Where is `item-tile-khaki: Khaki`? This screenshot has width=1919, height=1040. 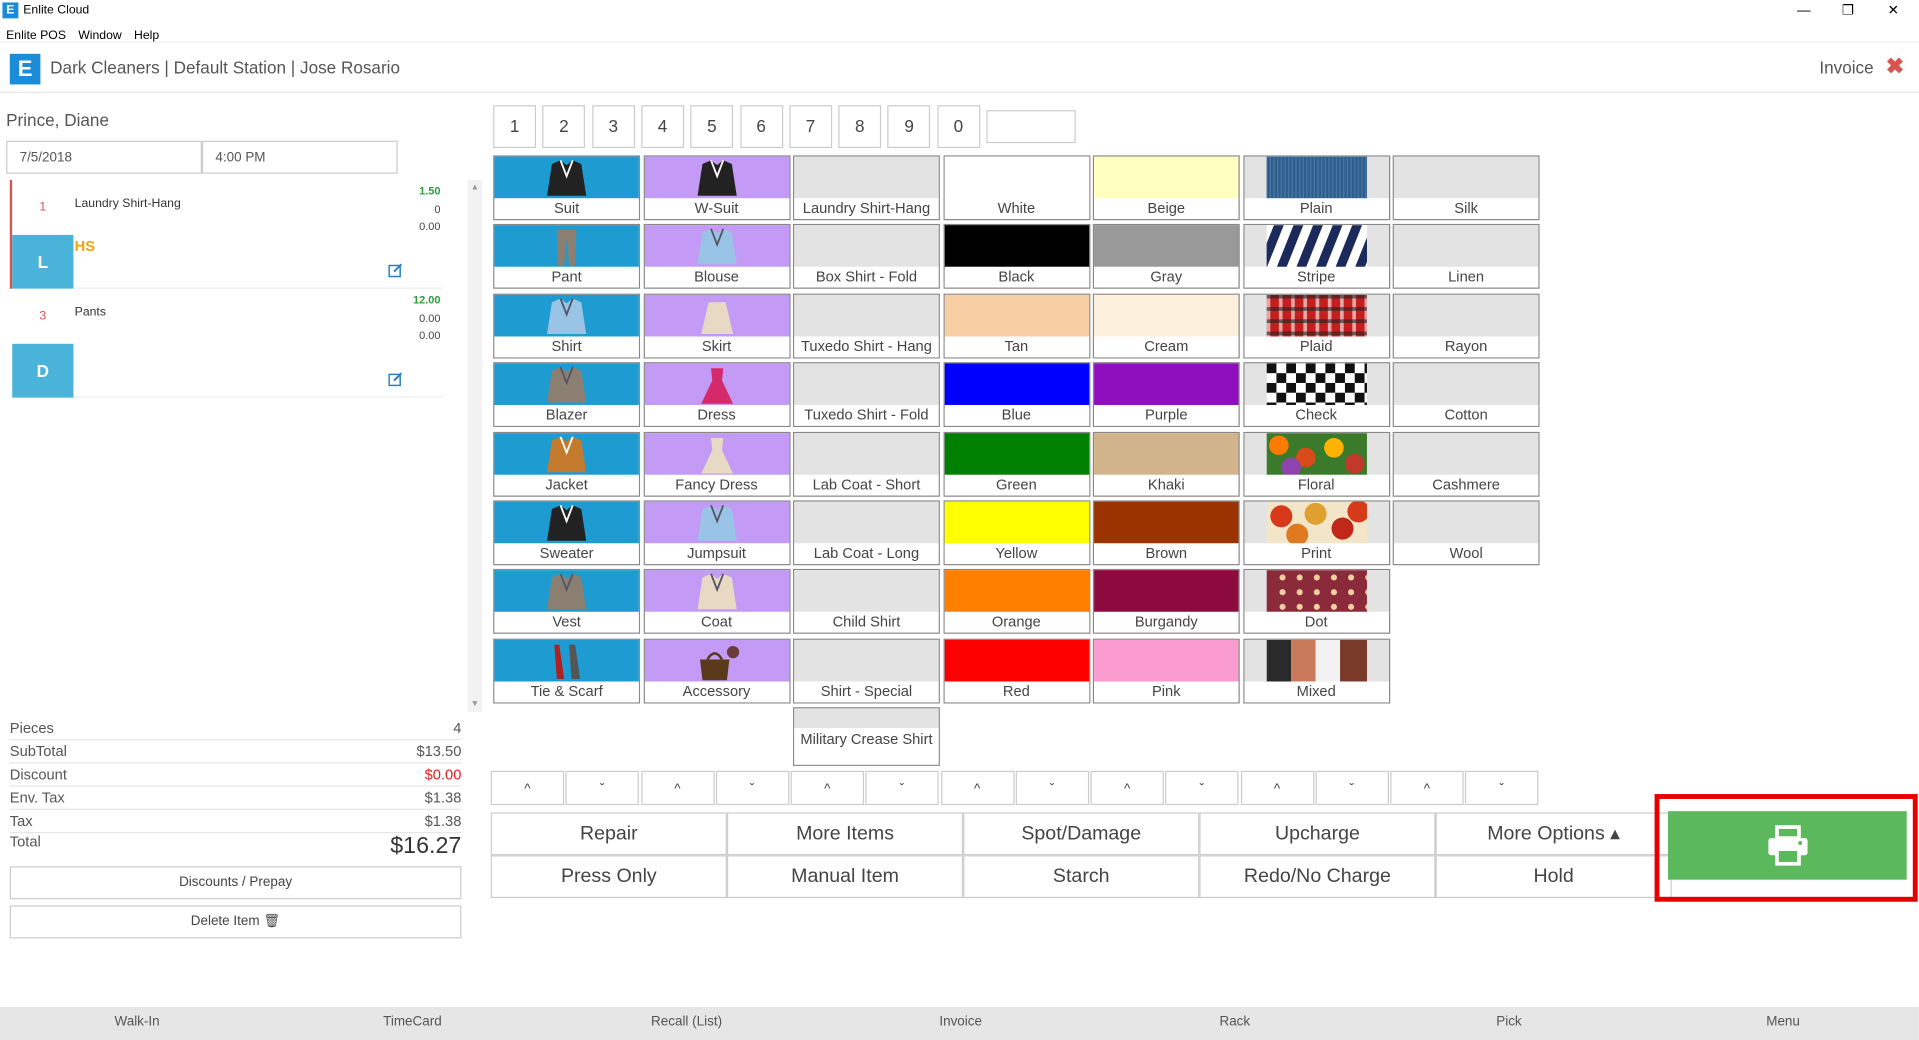
item-tile-khaki: Khaki is located at coordinates (1166, 464).